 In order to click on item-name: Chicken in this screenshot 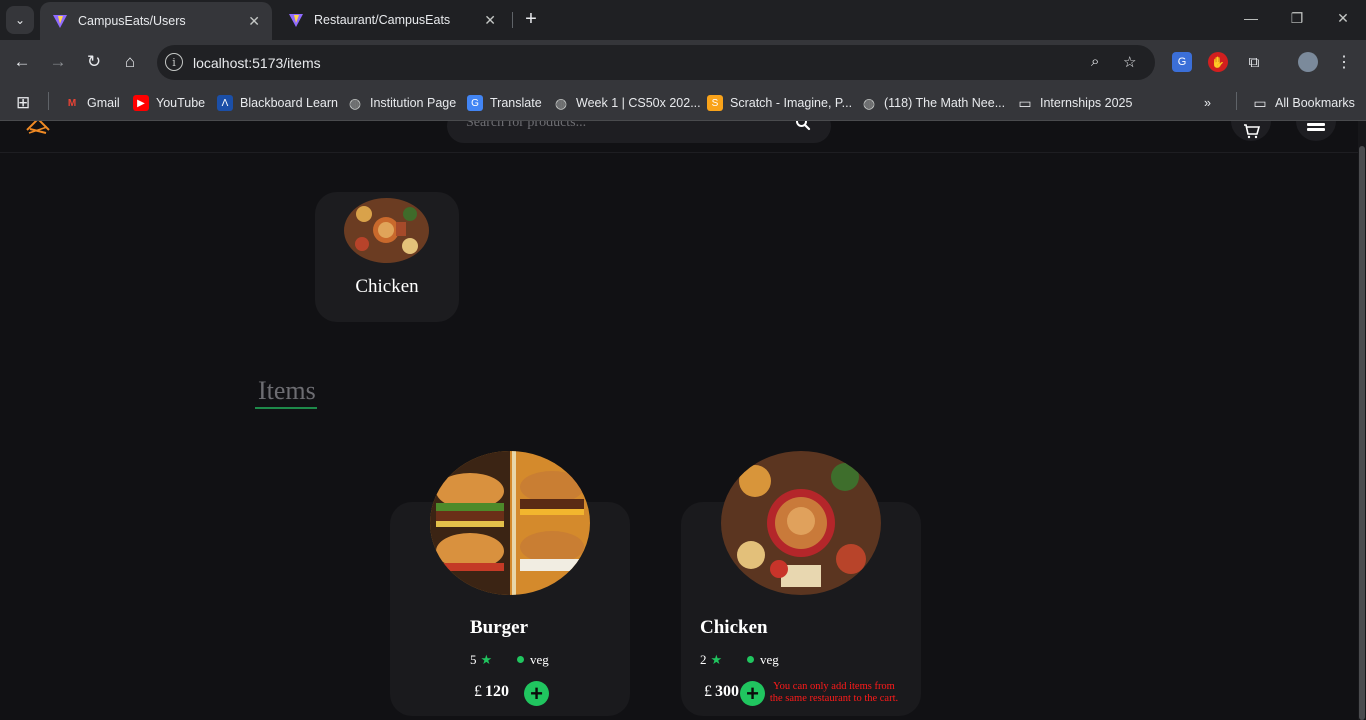, I will do `click(734, 627)`.